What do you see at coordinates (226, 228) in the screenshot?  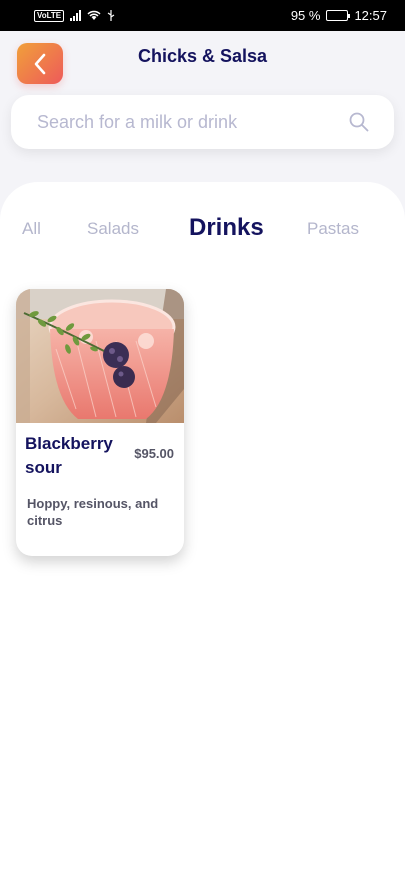 I see `tab-drinks: Drinks` at bounding box center [226, 228].